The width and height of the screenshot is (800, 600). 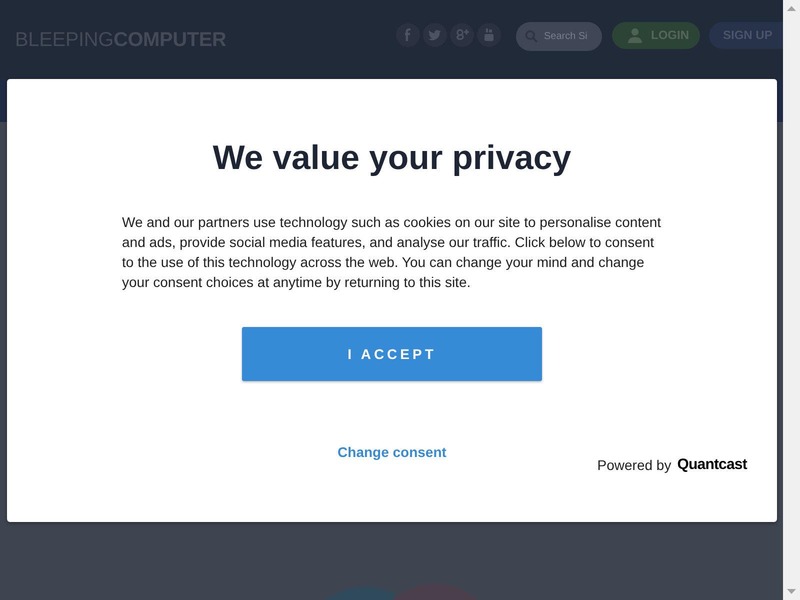 I want to click on change-consent-link: Change consent, so click(x=392, y=458).